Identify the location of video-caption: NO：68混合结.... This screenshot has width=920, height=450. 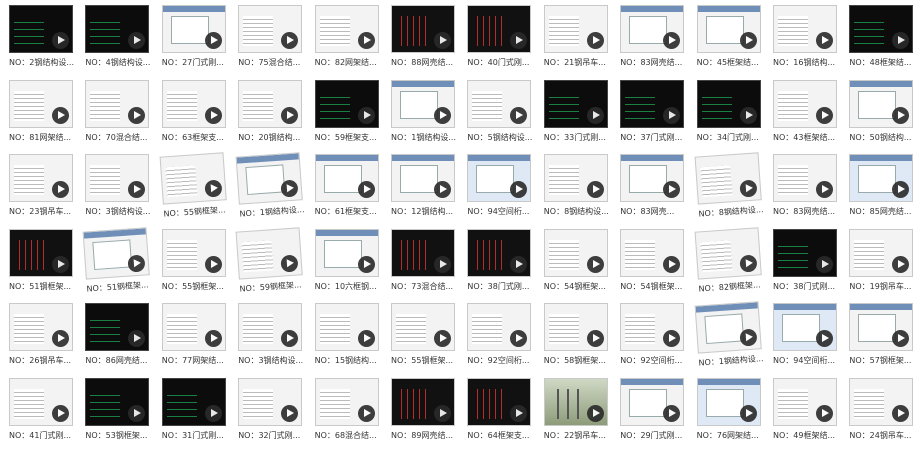
(353, 436).